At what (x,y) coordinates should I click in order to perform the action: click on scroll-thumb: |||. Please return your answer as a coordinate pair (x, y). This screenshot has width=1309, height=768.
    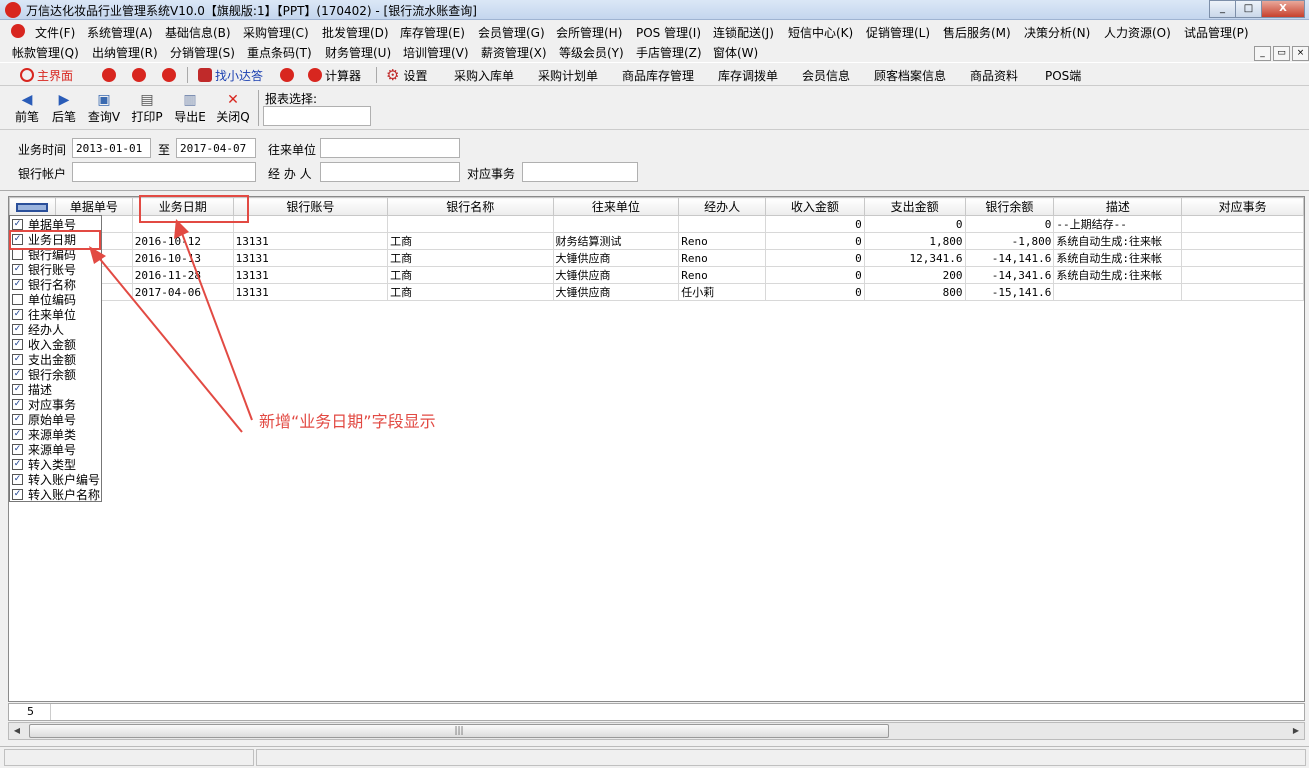
    Looking at the image, I should click on (459, 731).